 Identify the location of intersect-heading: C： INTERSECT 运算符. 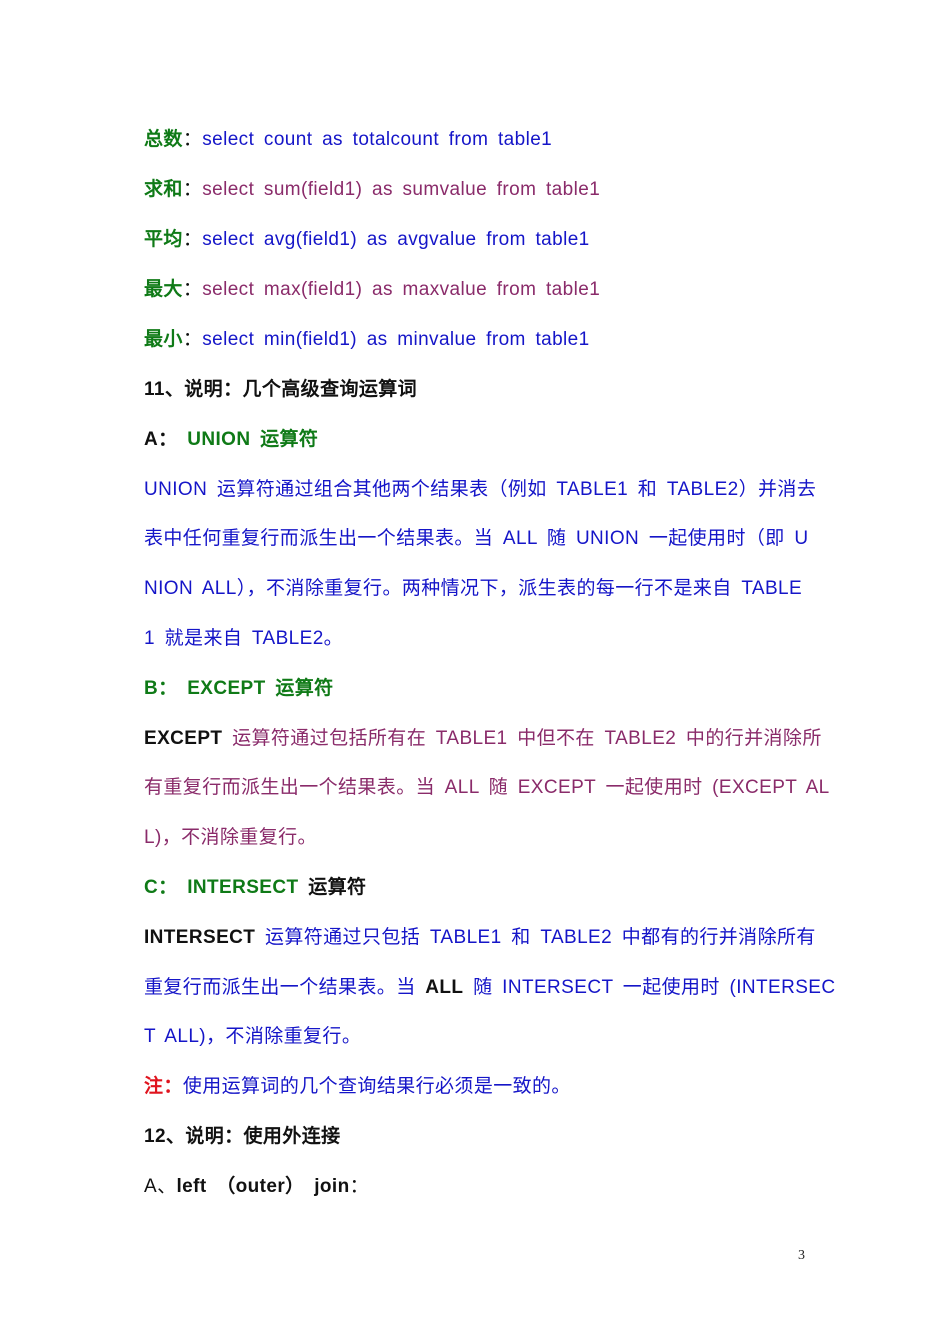
(255, 888).